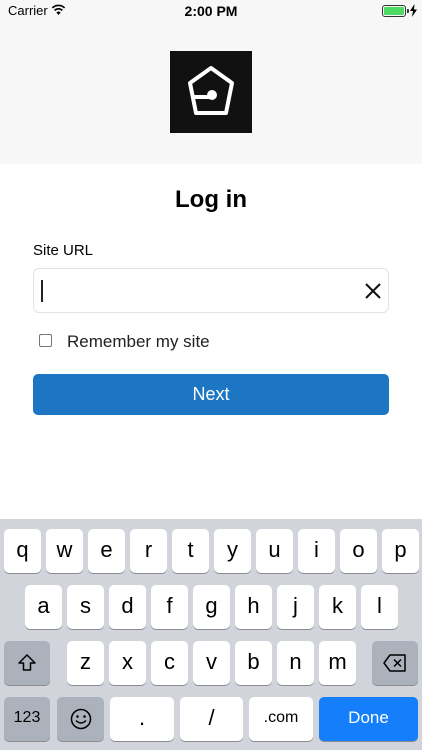 This screenshot has width=422, height=750. I want to click on key-i: i, so click(316, 551).